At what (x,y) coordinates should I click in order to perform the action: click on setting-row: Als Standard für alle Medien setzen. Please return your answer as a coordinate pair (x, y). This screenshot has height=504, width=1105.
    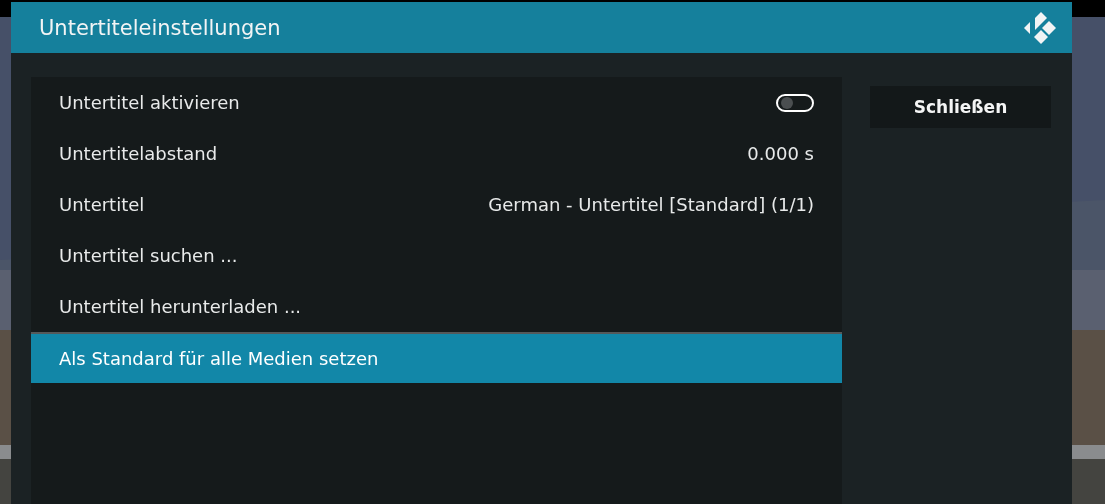
    Looking at the image, I should click on (436, 357).